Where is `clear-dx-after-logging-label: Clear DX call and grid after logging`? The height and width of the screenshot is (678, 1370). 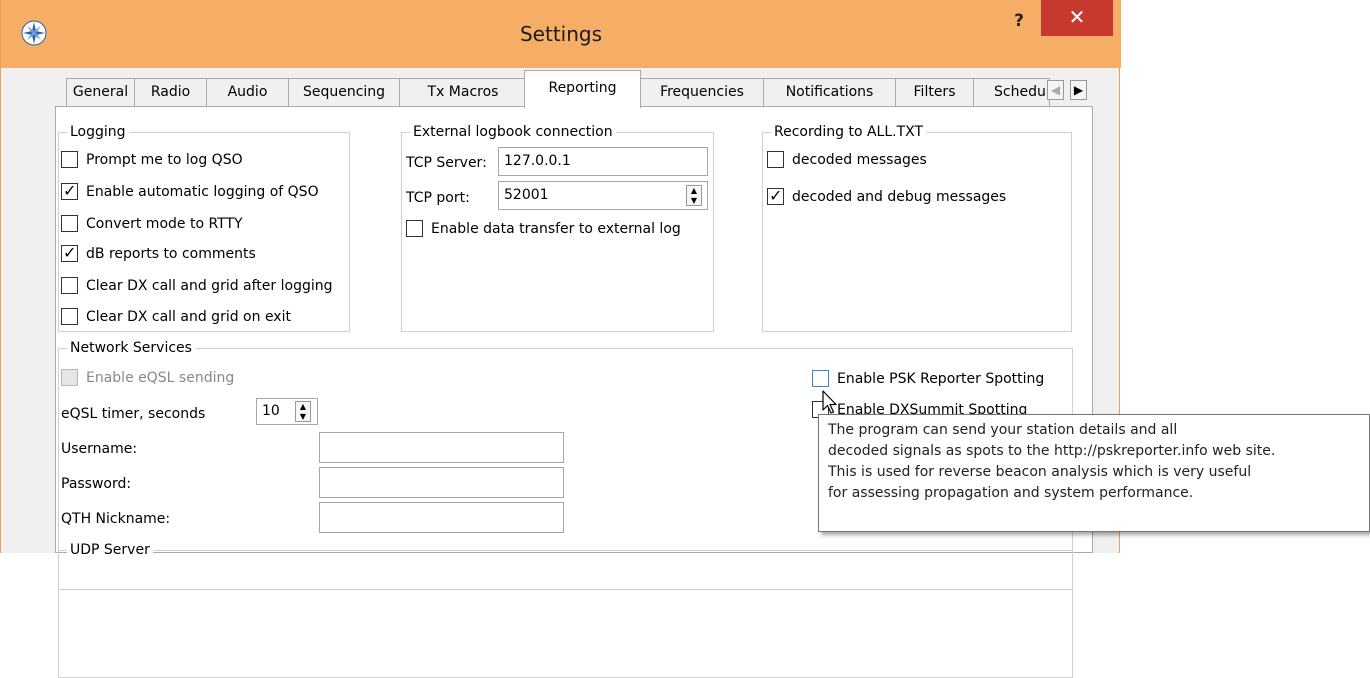
clear-dx-after-logging-label: Clear DX call and grid after logging is located at coordinates (209, 286).